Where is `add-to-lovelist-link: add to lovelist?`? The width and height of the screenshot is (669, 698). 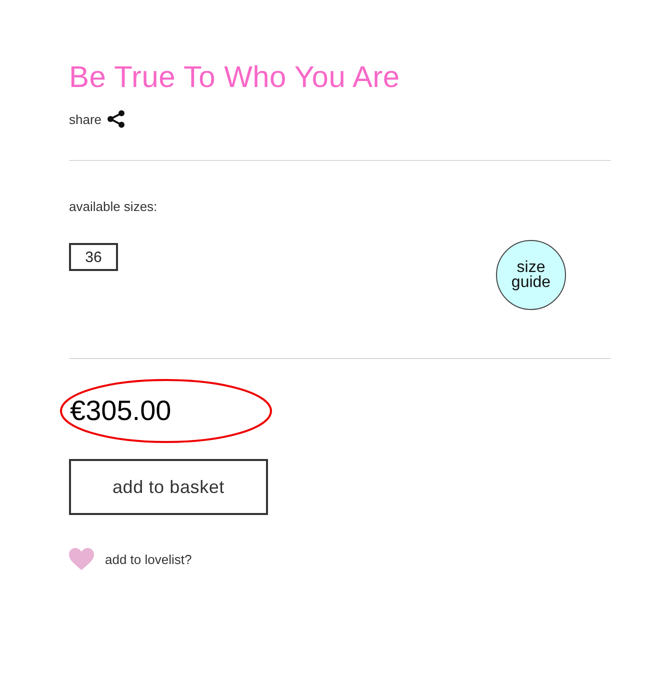 add-to-lovelist-link: add to lovelist? is located at coordinates (148, 559).